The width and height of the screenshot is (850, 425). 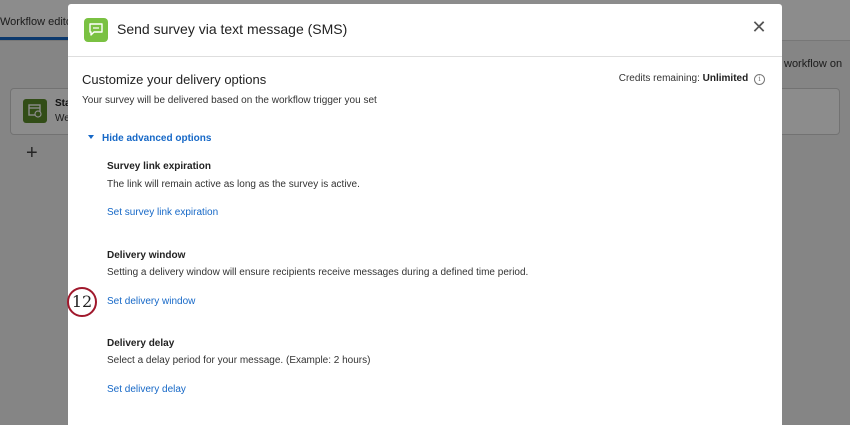 What do you see at coordinates (82, 302) in the screenshot?
I see `step-number-badge: 12` at bounding box center [82, 302].